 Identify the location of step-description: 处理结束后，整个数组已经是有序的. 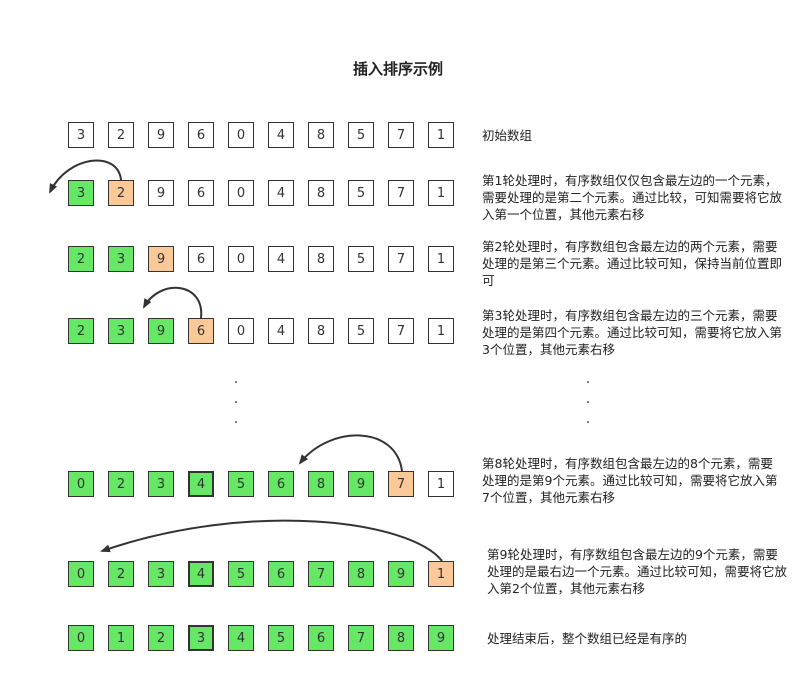
(587, 638).